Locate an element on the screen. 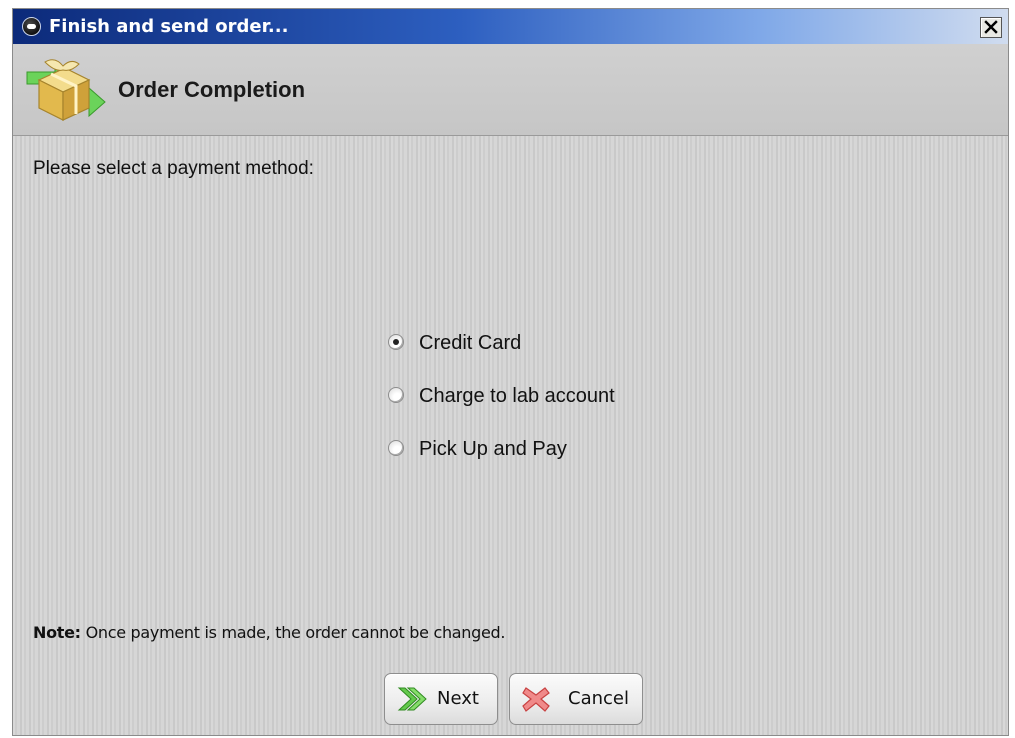 The height and width of the screenshot is (738, 1015). next-button: Next is located at coordinates (441, 699).